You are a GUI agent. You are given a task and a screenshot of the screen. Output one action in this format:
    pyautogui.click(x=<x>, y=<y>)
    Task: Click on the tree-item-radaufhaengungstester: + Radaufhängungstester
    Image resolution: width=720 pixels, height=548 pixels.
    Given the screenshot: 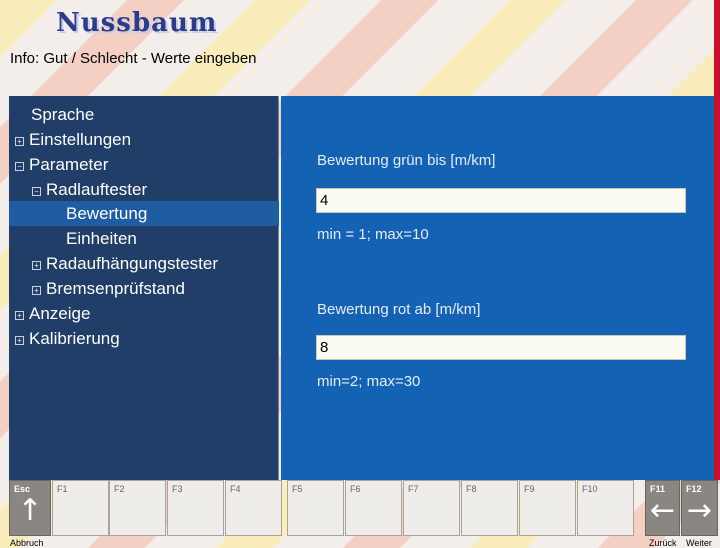 What is the action you would take?
    pyautogui.click(x=144, y=263)
    